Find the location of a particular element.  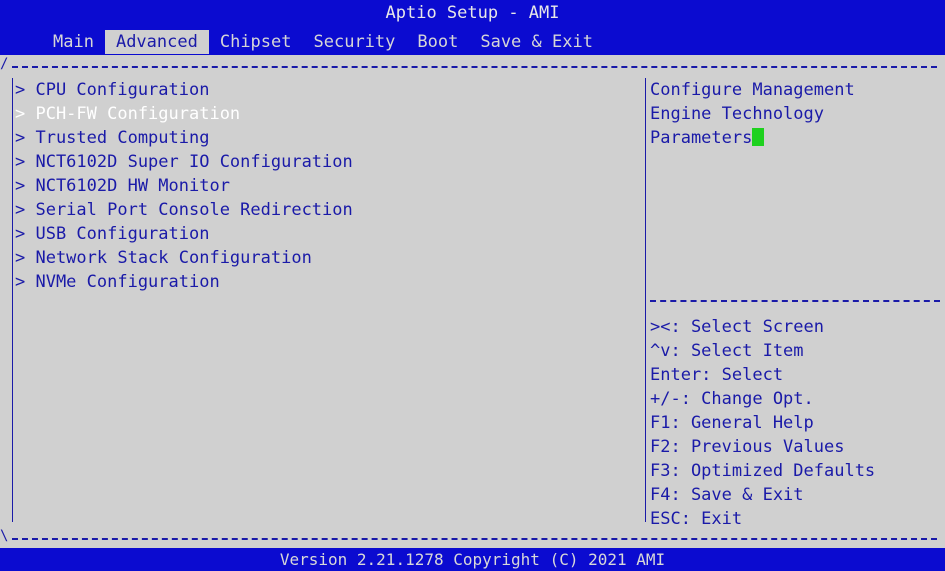

key-change-option: +/-: Change Opt. is located at coordinates (732, 399).